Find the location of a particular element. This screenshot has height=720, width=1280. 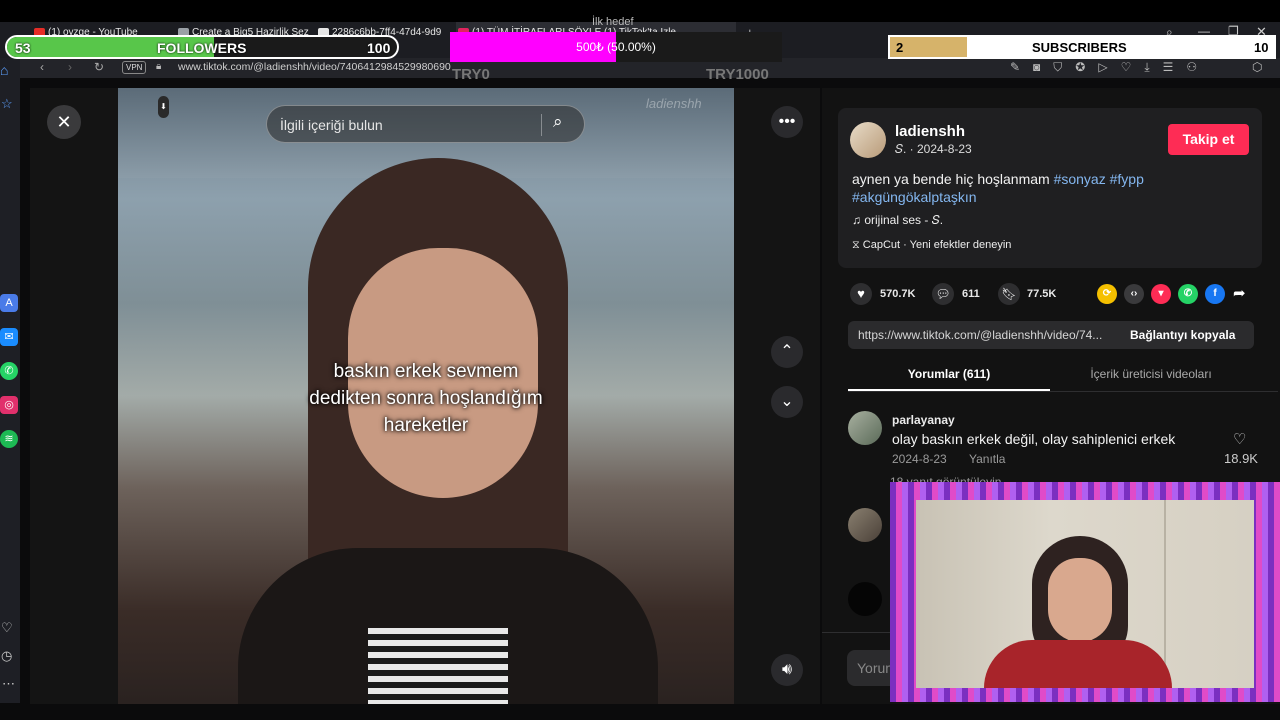

forward-icon: › is located at coordinates (70, 67).